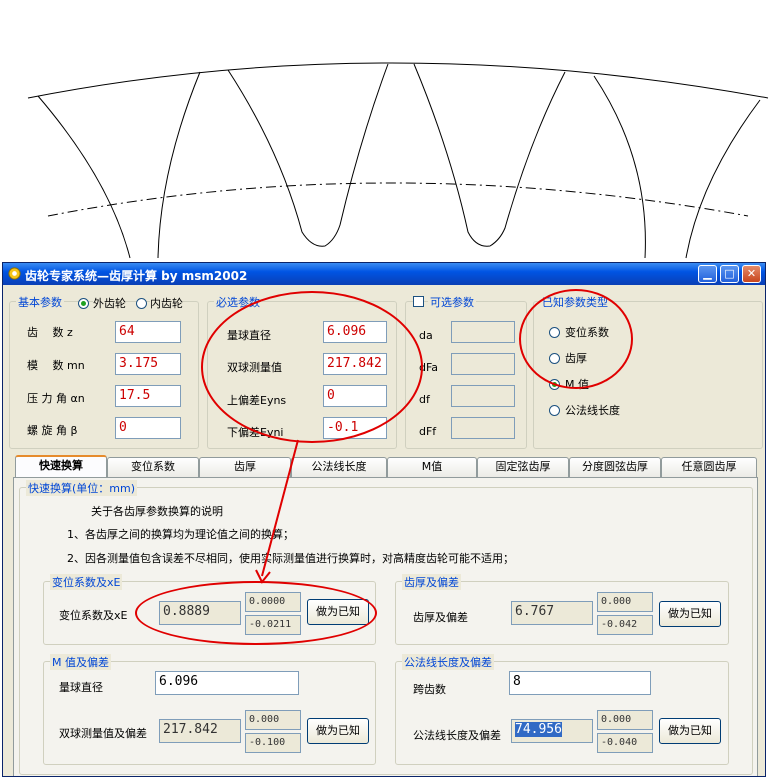 The height and width of the screenshot is (777, 770). Describe the element at coordinates (14, 273) in the screenshot. I see `gear-app-icon` at that location.